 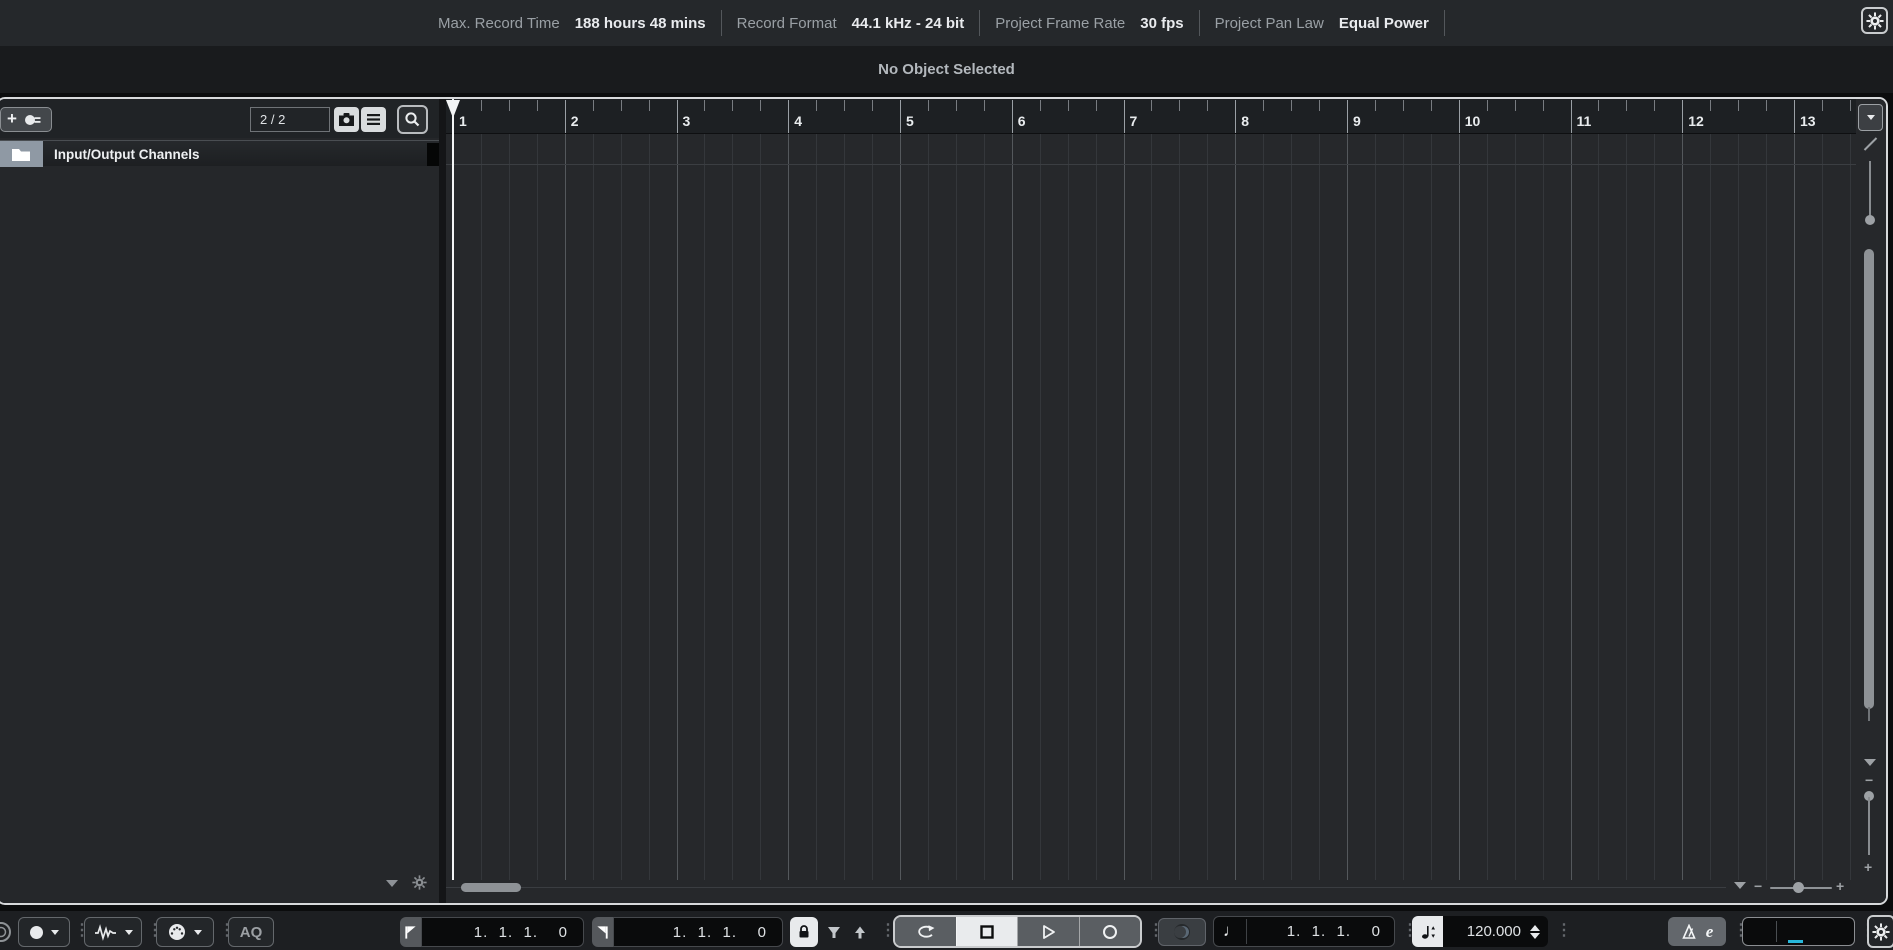 I want to click on track-visibility-count: 2 / 2, so click(x=290, y=119).